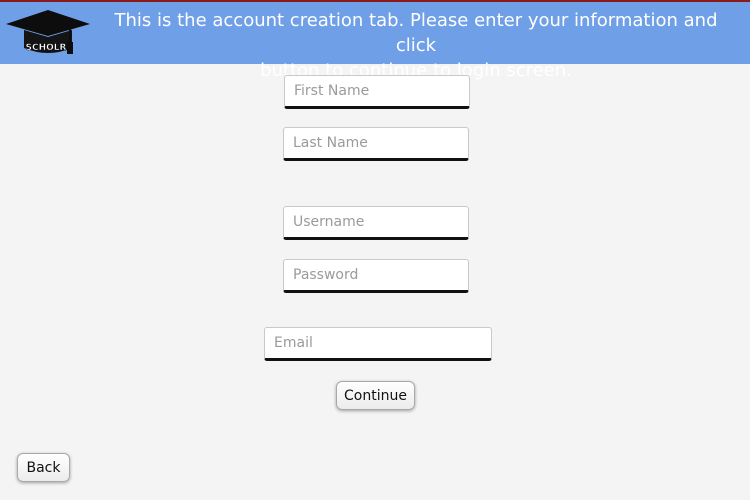  What do you see at coordinates (43, 467) in the screenshot?
I see `back-button: Back` at bounding box center [43, 467].